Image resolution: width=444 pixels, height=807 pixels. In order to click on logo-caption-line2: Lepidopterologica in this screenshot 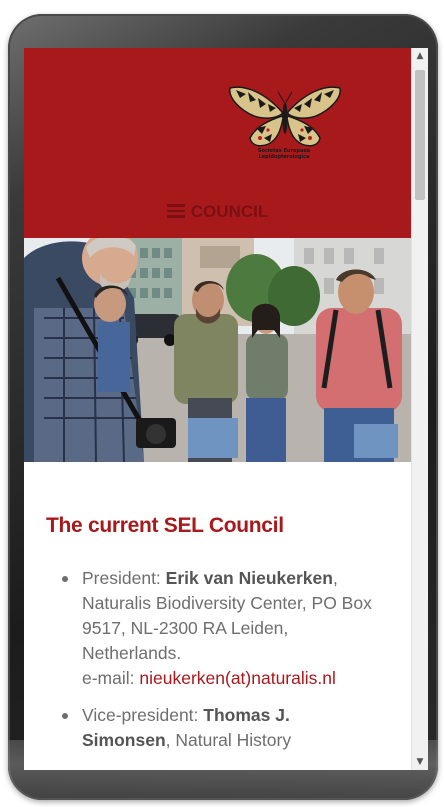, I will do `click(284, 157)`.